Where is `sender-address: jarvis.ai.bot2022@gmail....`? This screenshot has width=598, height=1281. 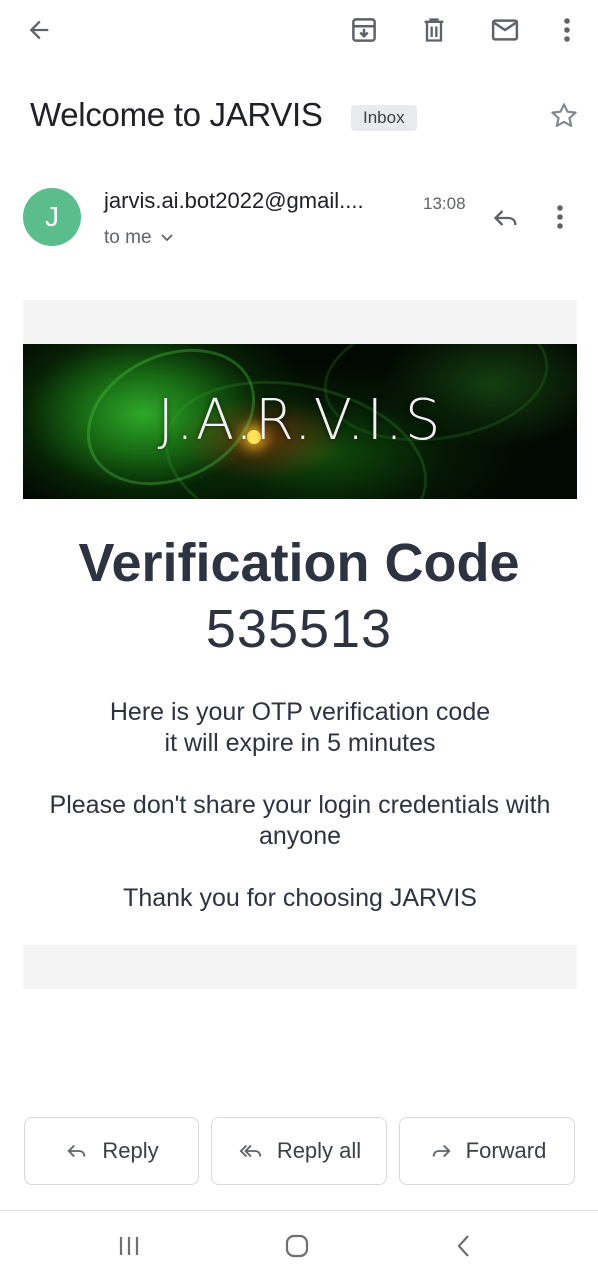
sender-address: jarvis.ai.bot2022@gmail.... is located at coordinates (234, 200).